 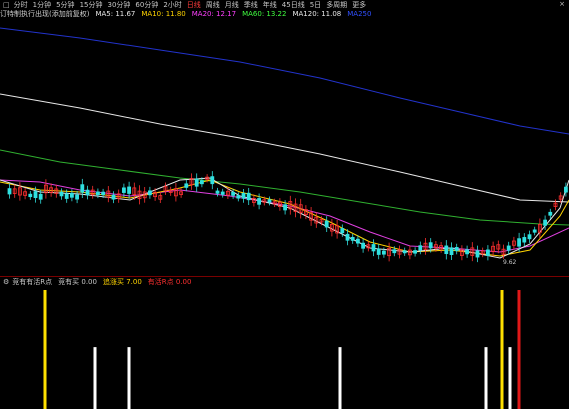 What do you see at coordinates (91, 5) in the screenshot?
I see `period-tab: 15分钟` at bounding box center [91, 5].